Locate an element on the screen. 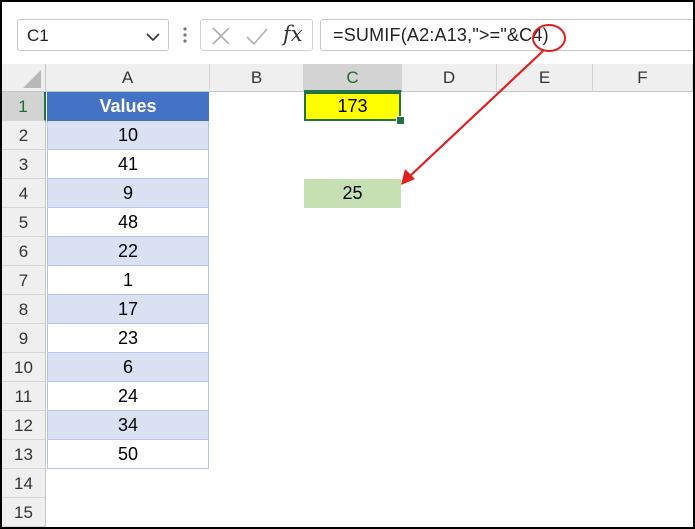  row-header: 14 is located at coordinates (24, 483).